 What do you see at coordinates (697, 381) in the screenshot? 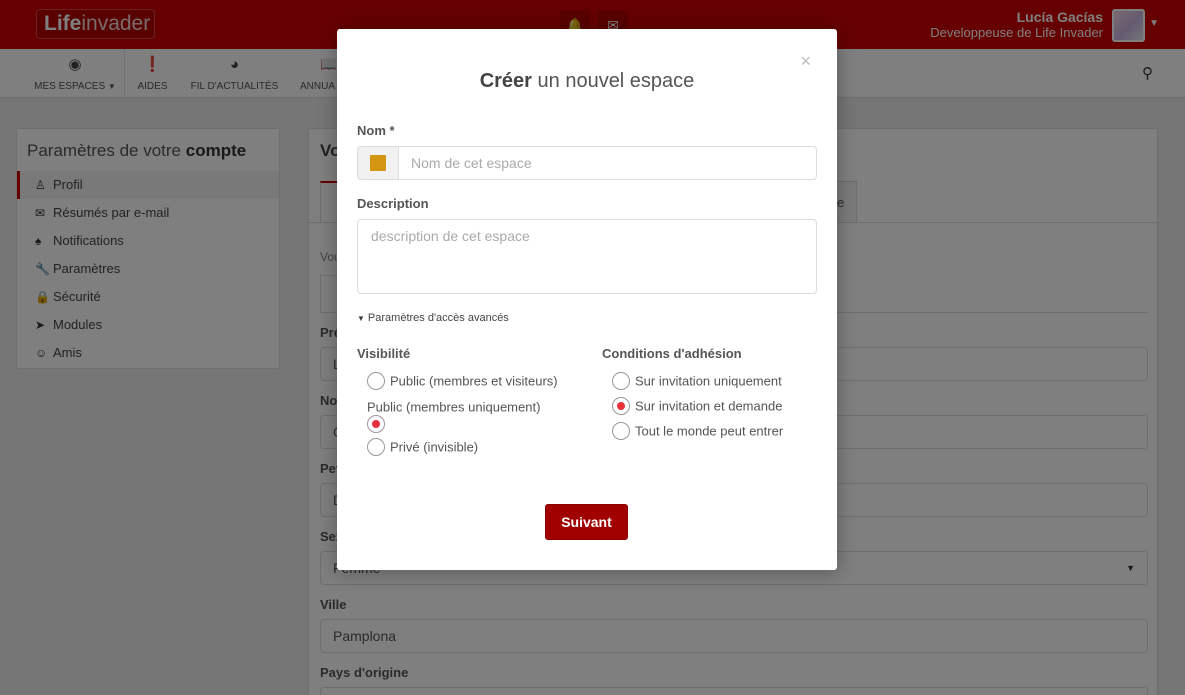
I see `join-option-invite-only: Sur invitation uniquement` at bounding box center [697, 381].